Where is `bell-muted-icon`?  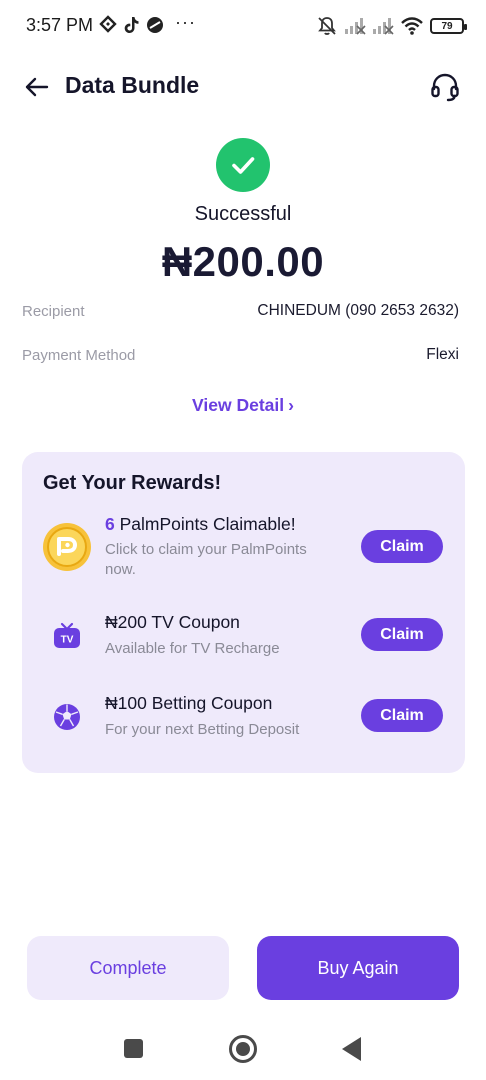
bell-muted-icon is located at coordinates (327, 26).